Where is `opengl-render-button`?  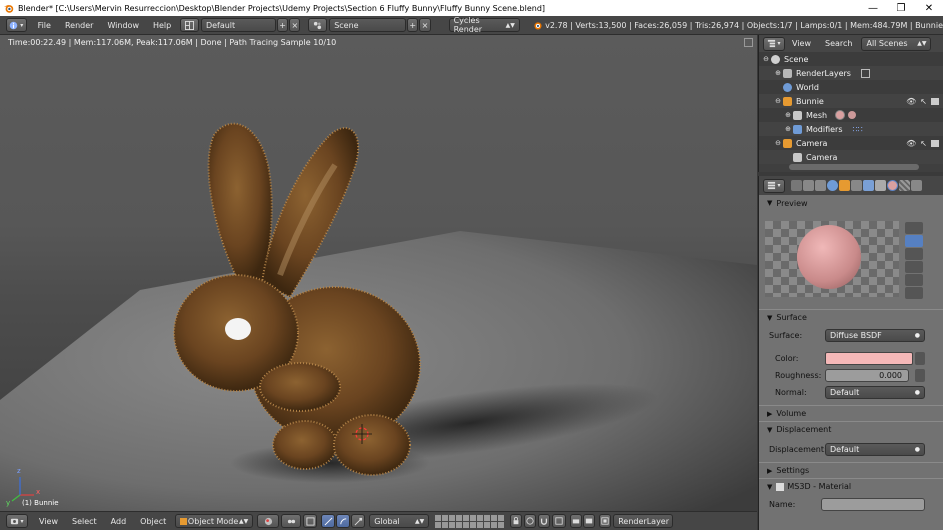 opengl-render-button is located at coordinates (576, 521).